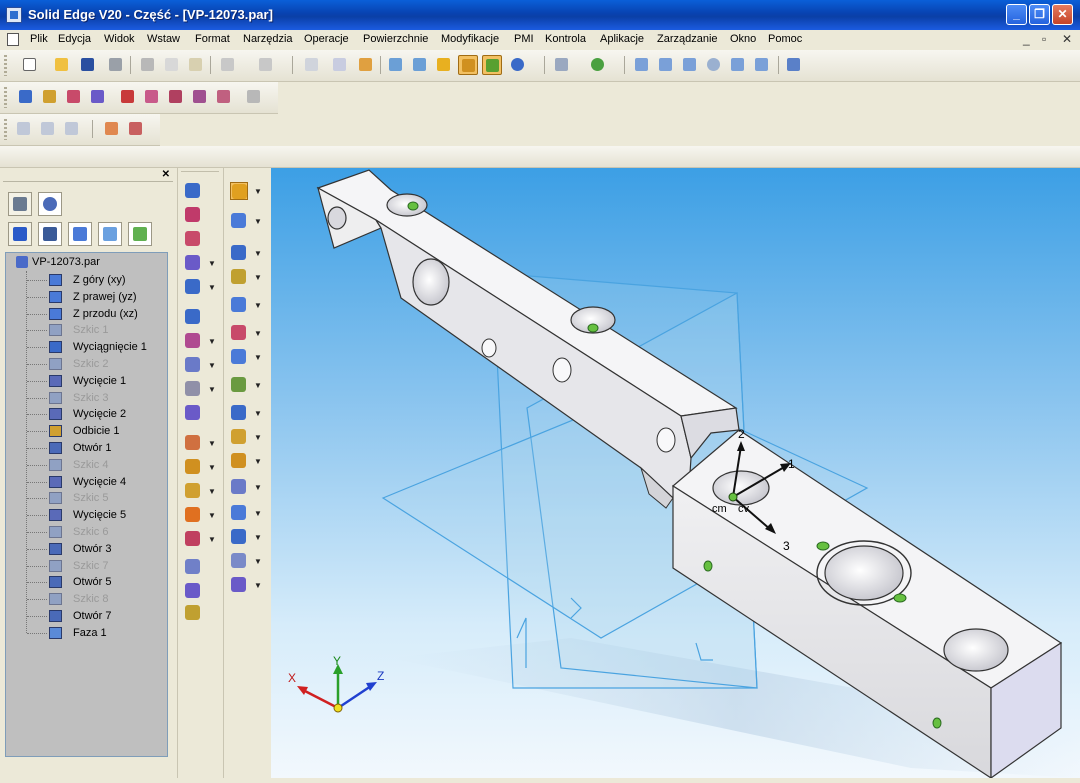 The height and width of the screenshot is (783, 1080). Describe the element at coordinates (74, 39) in the screenshot. I see `menu-edycja: Edycja` at that location.